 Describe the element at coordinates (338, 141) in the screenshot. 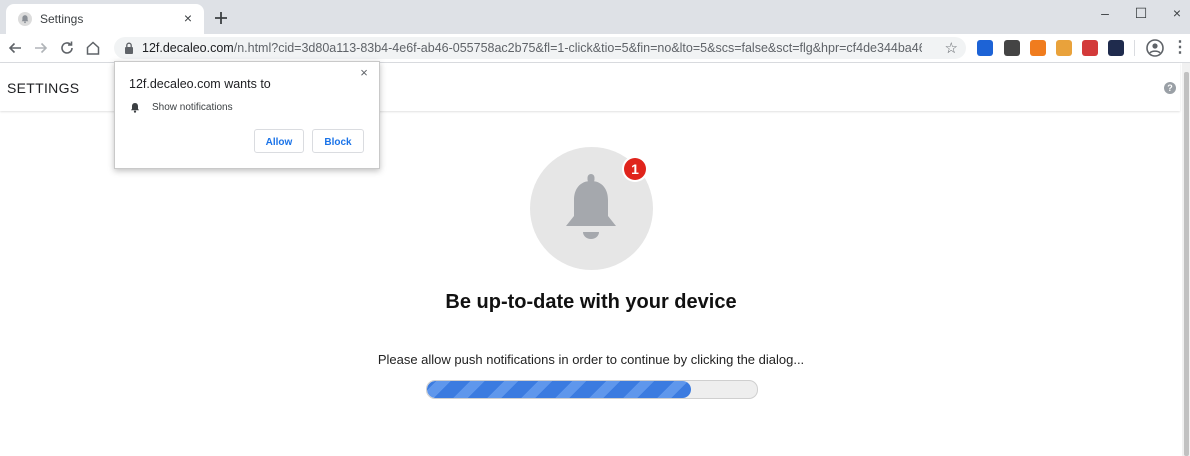

I see `block-button: Block` at that location.